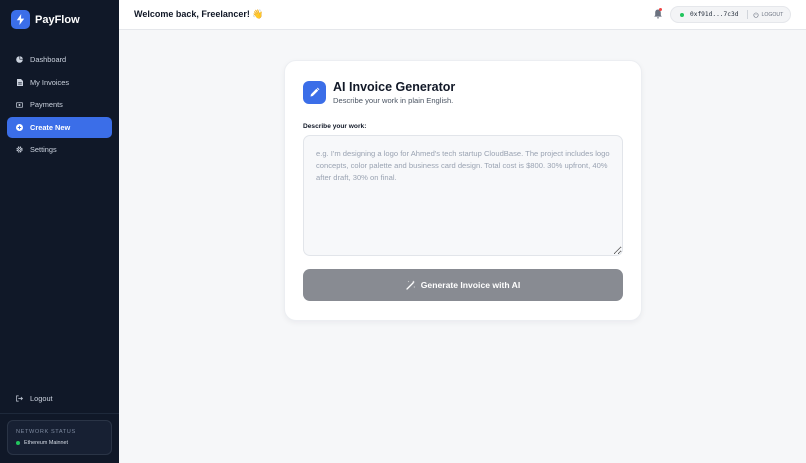 This screenshot has width=806, height=463. I want to click on sidebar-item-label: Dashboard, so click(48, 59).